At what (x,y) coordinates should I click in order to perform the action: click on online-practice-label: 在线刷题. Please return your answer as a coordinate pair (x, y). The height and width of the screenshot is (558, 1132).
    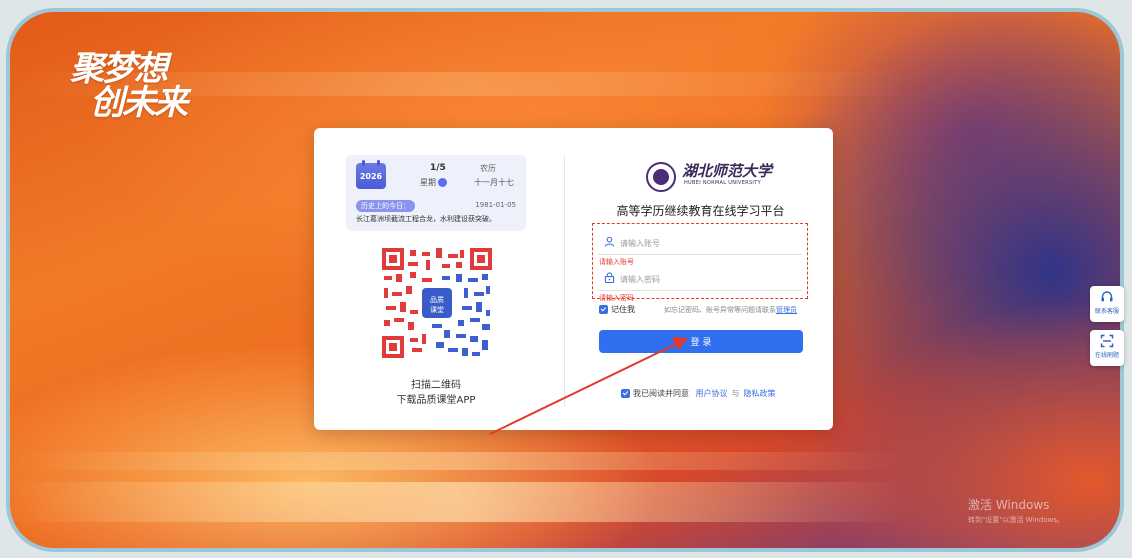
    Looking at the image, I should click on (1106, 355).